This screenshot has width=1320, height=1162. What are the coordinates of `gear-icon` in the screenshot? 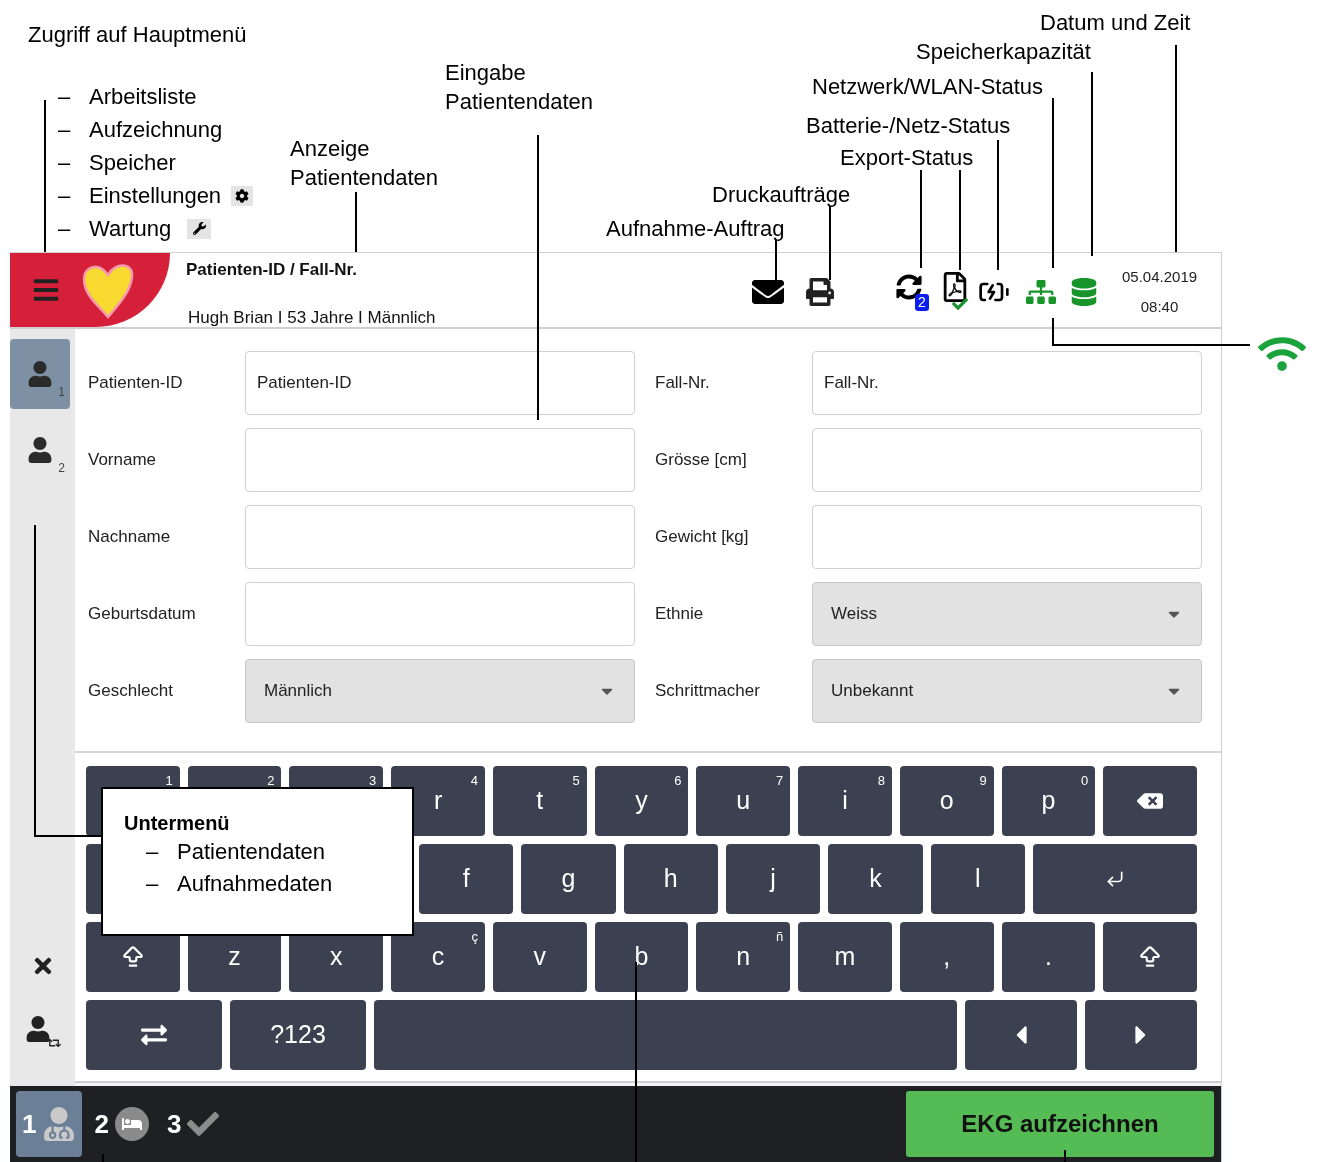 It's located at (242, 195).